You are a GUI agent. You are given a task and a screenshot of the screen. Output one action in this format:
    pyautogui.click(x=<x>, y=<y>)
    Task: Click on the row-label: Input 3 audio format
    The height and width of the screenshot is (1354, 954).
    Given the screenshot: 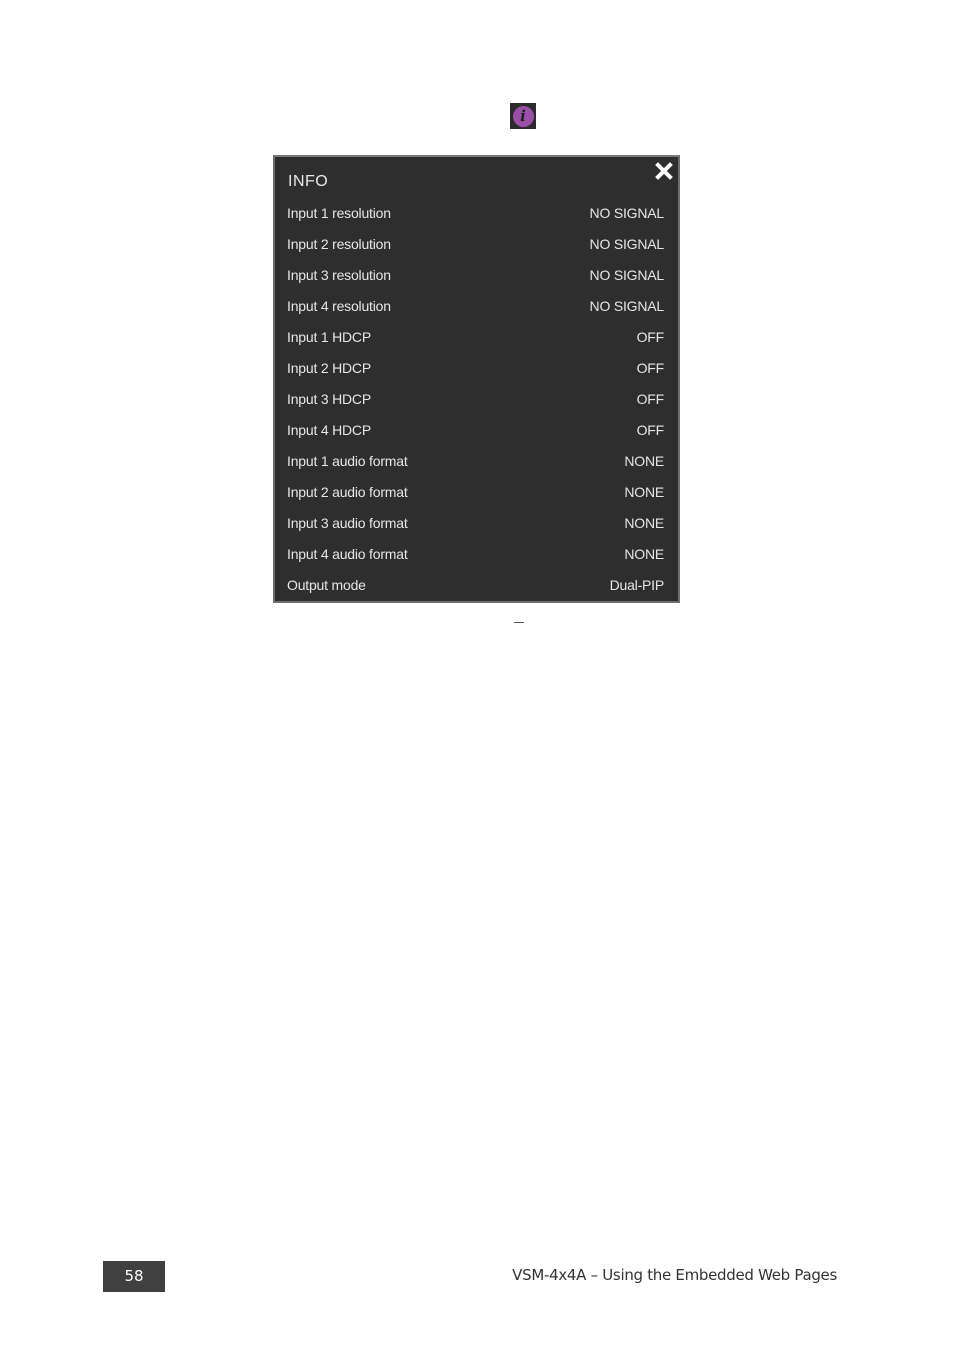 What is the action you would take?
    pyautogui.click(x=347, y=522)
    